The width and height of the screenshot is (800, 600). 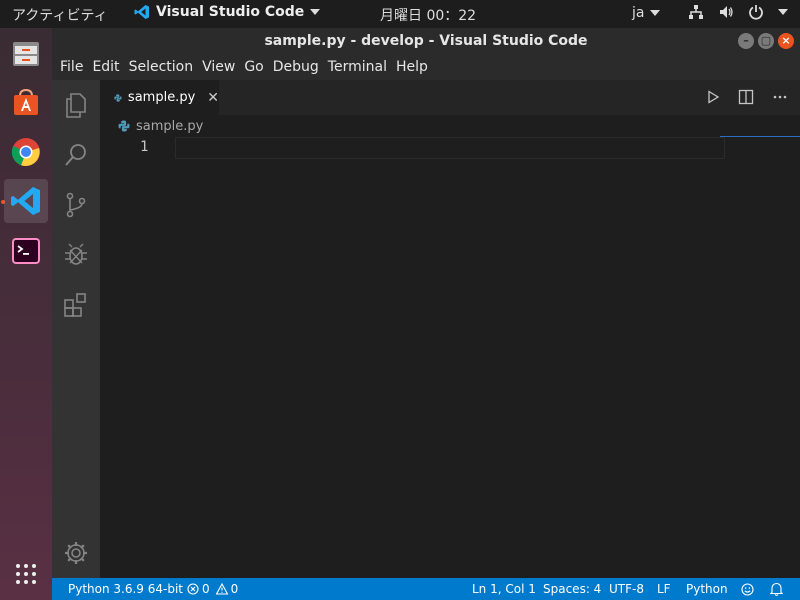 I want to click on dock-vscode, so click(x=26, y=201).